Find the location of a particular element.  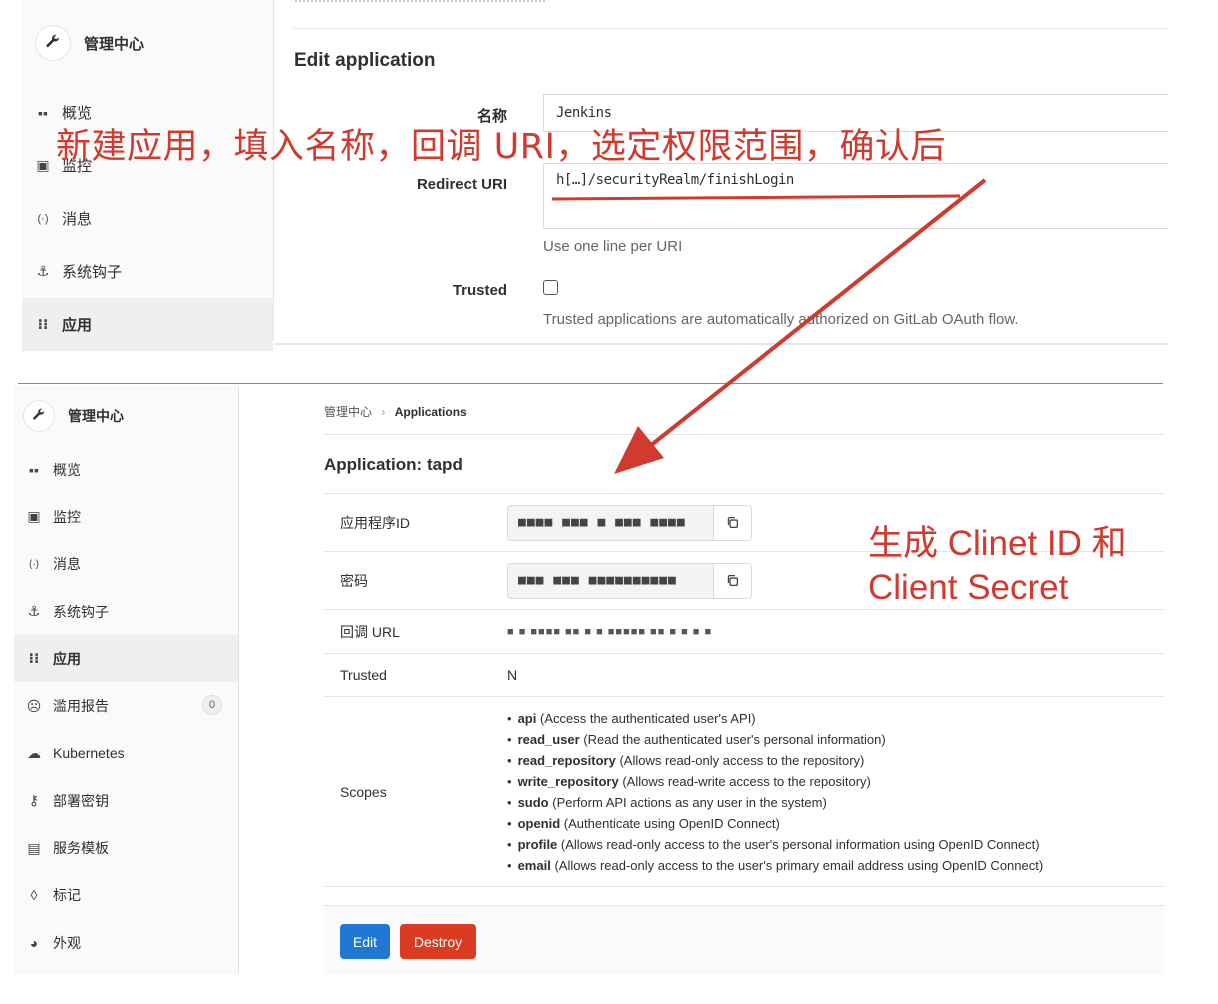

sidebar-item-overview: ▪▪ 概览 is located at coordinates (126, 469).